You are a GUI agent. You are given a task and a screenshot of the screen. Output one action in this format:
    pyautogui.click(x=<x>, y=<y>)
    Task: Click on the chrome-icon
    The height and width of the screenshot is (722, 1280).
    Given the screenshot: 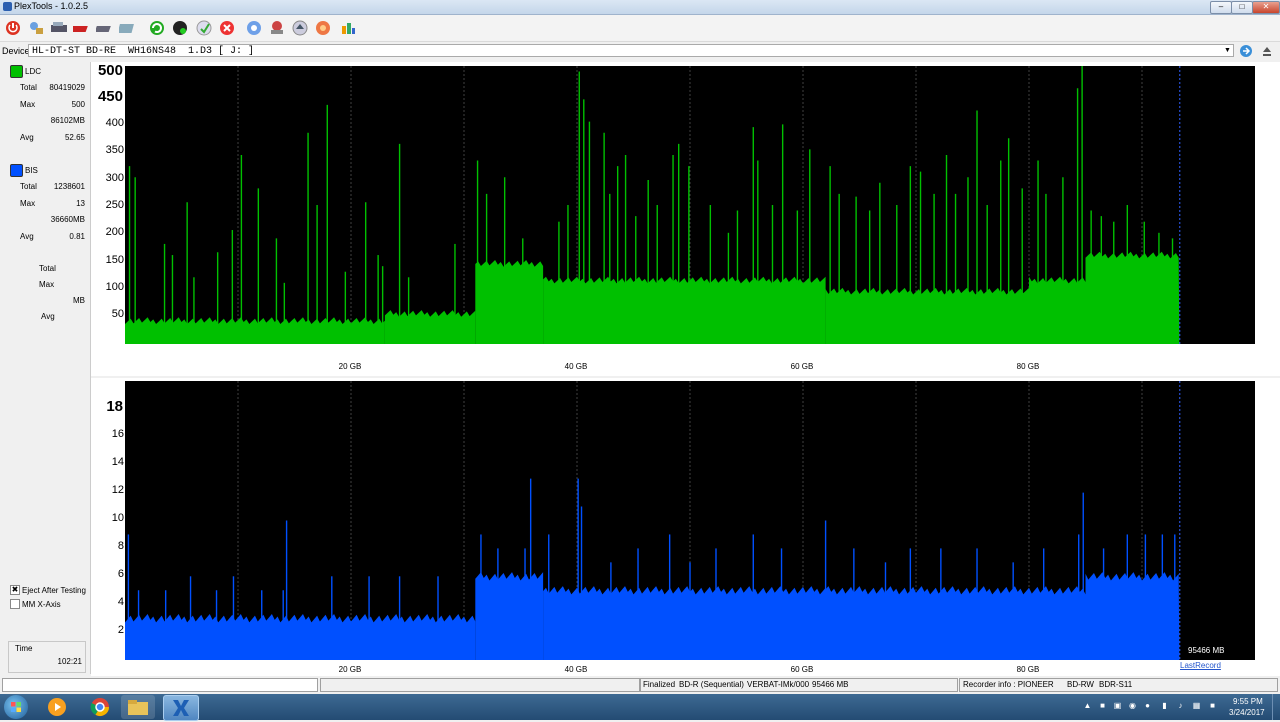 What is the action you would take?
    pyautogui.click(x=100, y=707)
    